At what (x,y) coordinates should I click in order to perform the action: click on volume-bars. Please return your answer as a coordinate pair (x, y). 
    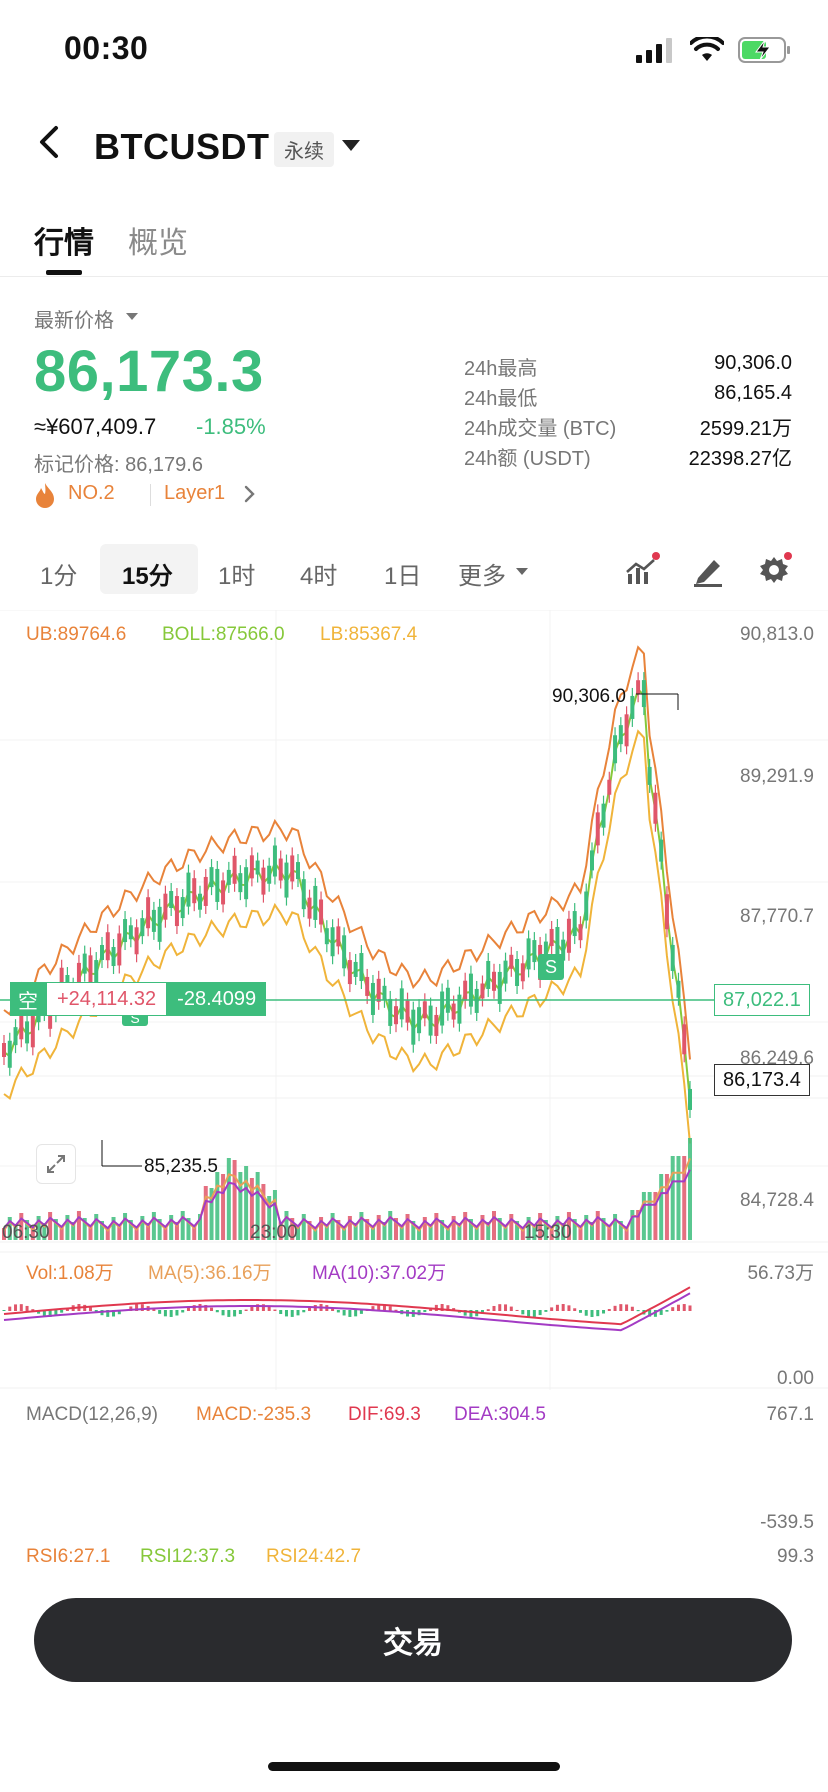
    Looking at the image, I should click on (347, 1189).